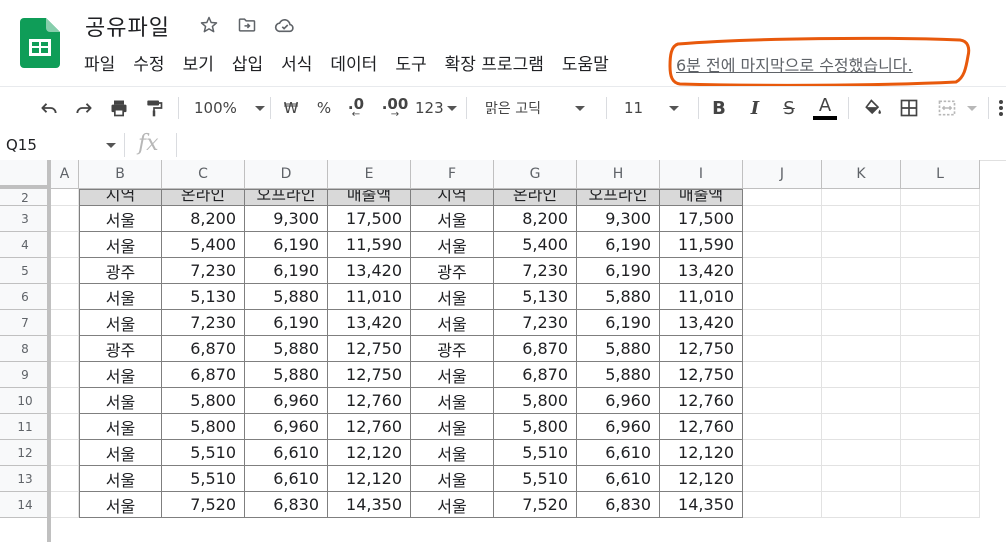  What do you see at coordinates (535, 219) in the screenshot?
I see `table-cell: 8,200` at bounding box center [535, 219].